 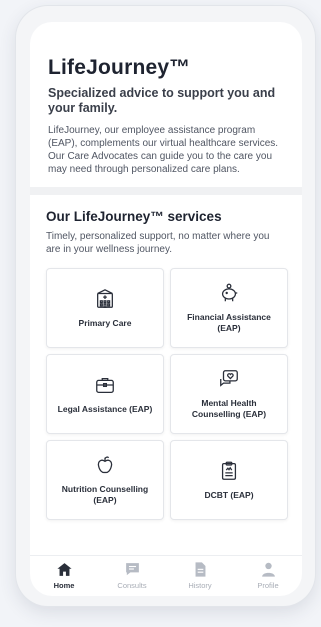 What do you see at coordinates (229, 470) in the screenshot?
I see `clipboard-icon` at bounding box center [229, 470].